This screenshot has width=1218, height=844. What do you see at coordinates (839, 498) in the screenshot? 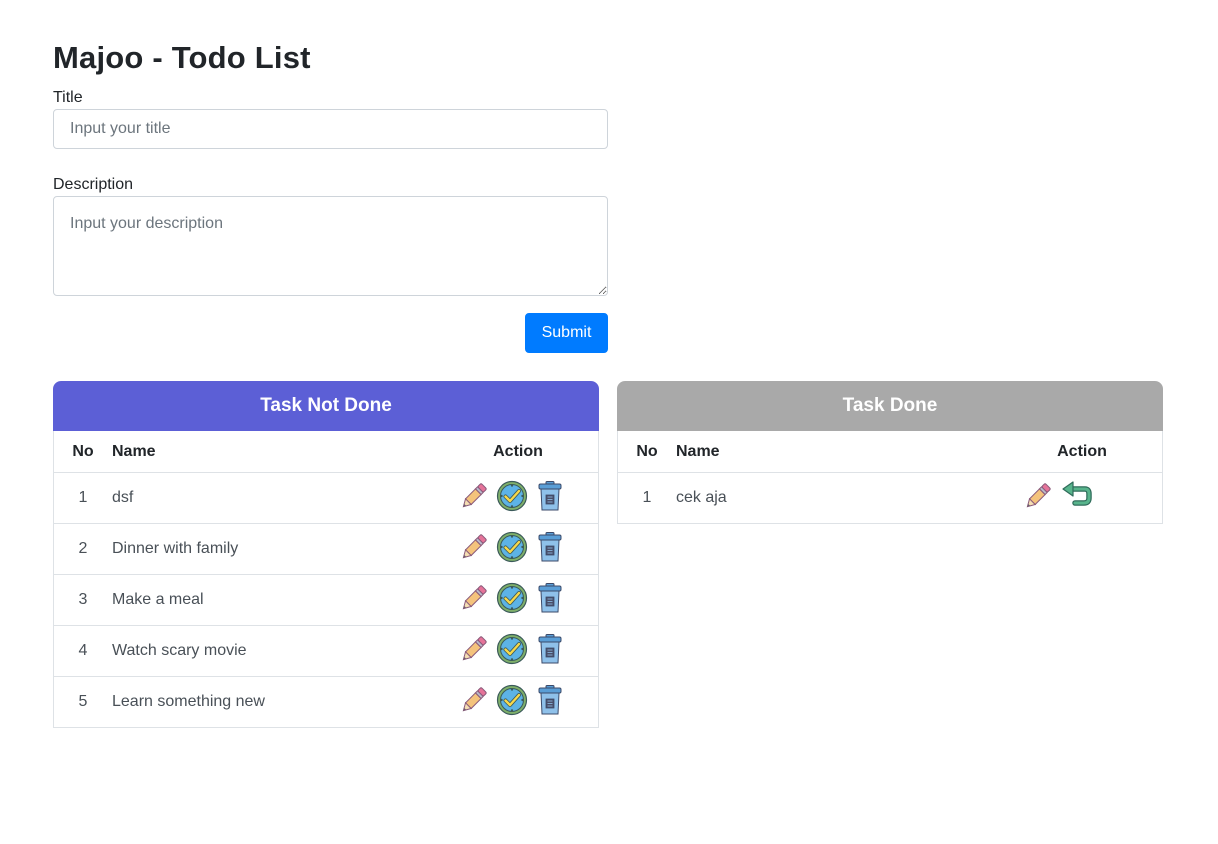
I see `task-name: cek aja` at bounding box center [839, 498].